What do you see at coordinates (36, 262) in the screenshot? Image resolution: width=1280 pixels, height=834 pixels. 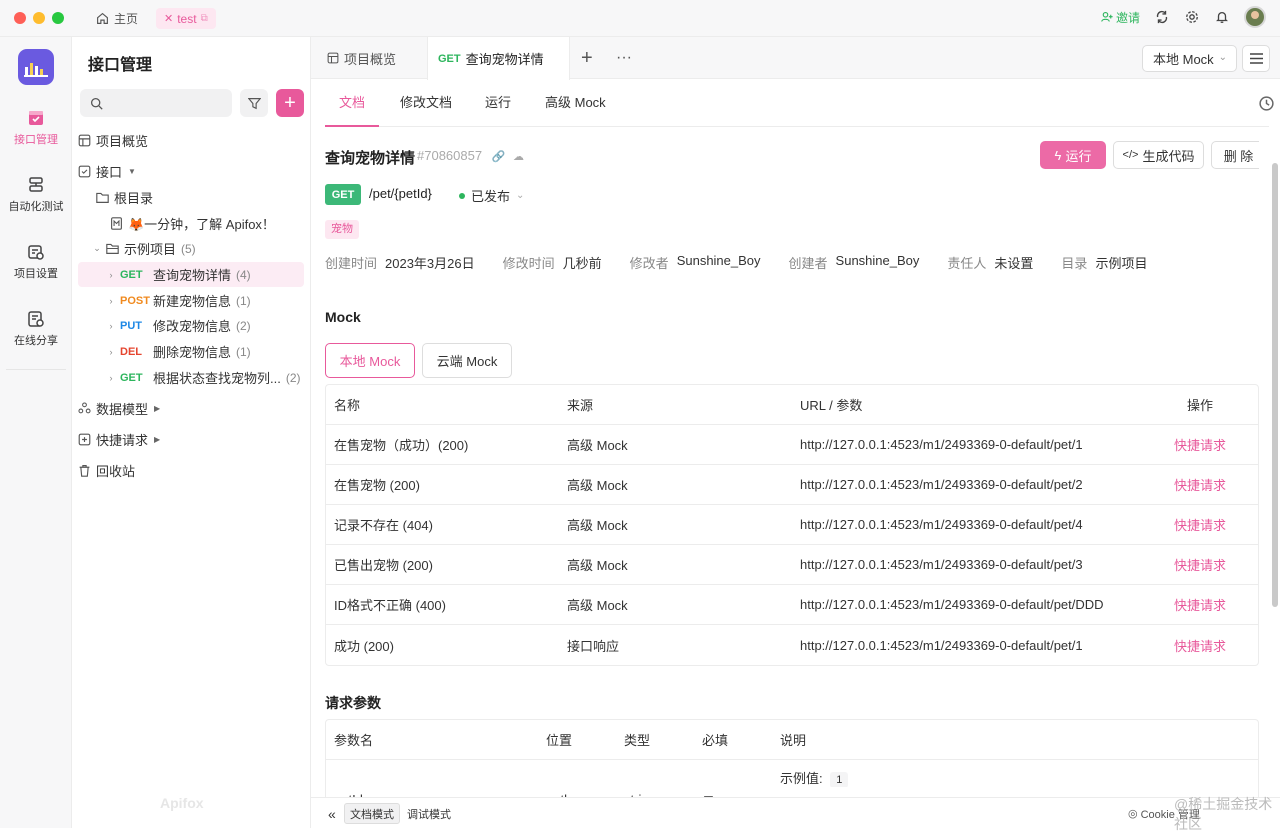 I see `rail-item-project-settings: 项目设置` at bounding box center [36, 262].